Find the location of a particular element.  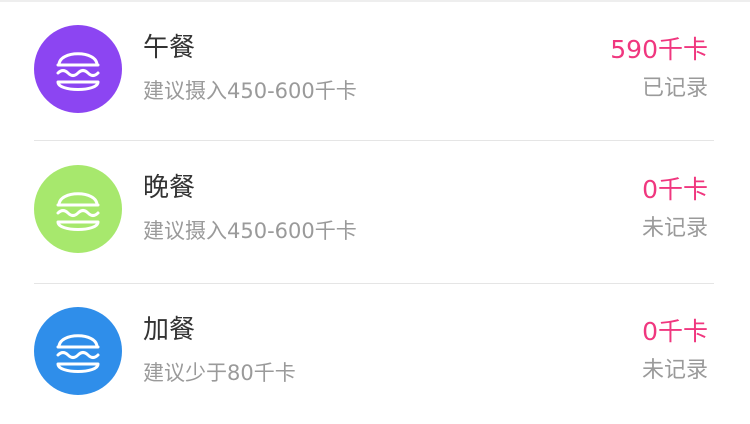

meal-kcal: 590千卡 is located at coordinates (659, 49).